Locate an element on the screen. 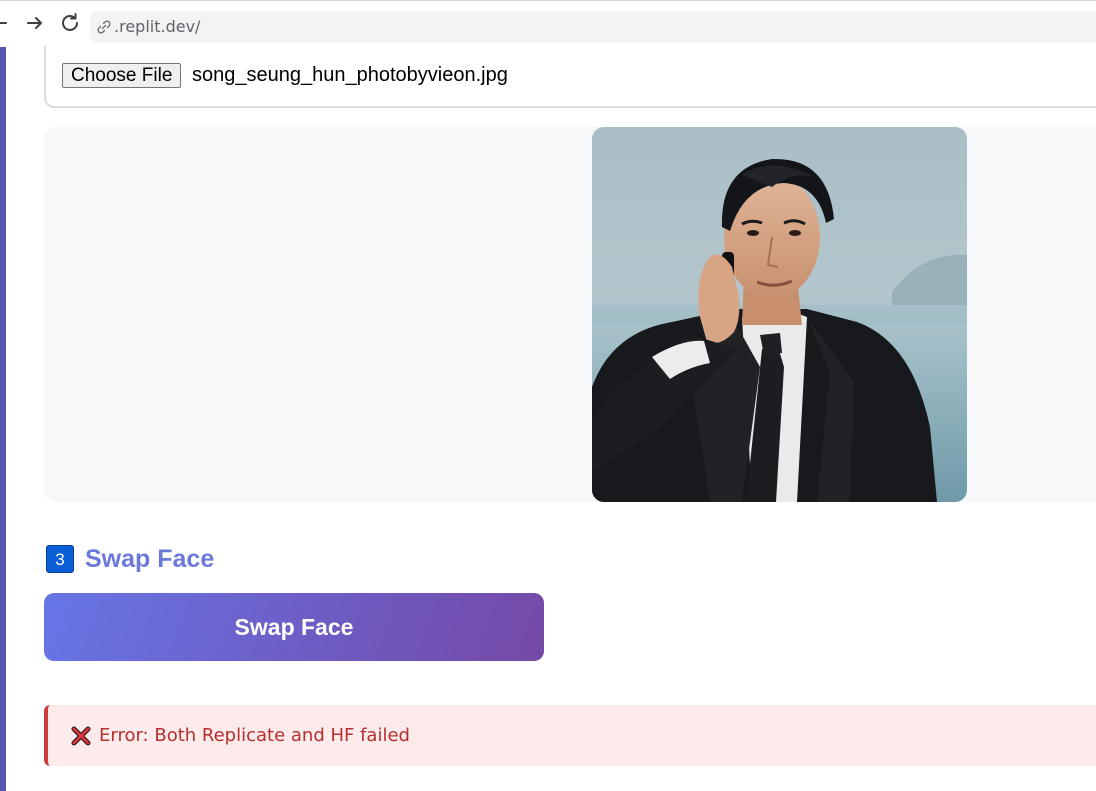  sidebar-accent-bar is located at coordinates (3, 419).